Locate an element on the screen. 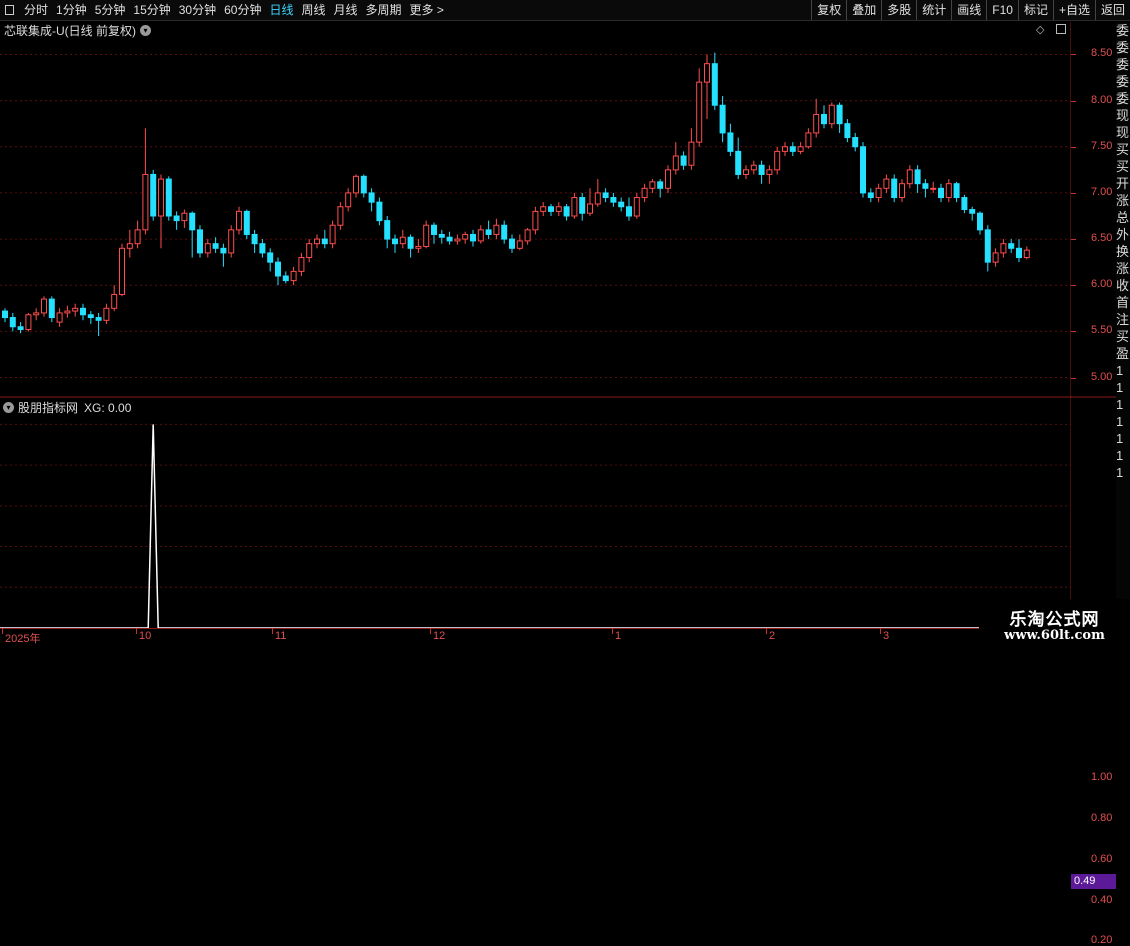  statistics-button: 统计 is located at coordinates (933, 10).